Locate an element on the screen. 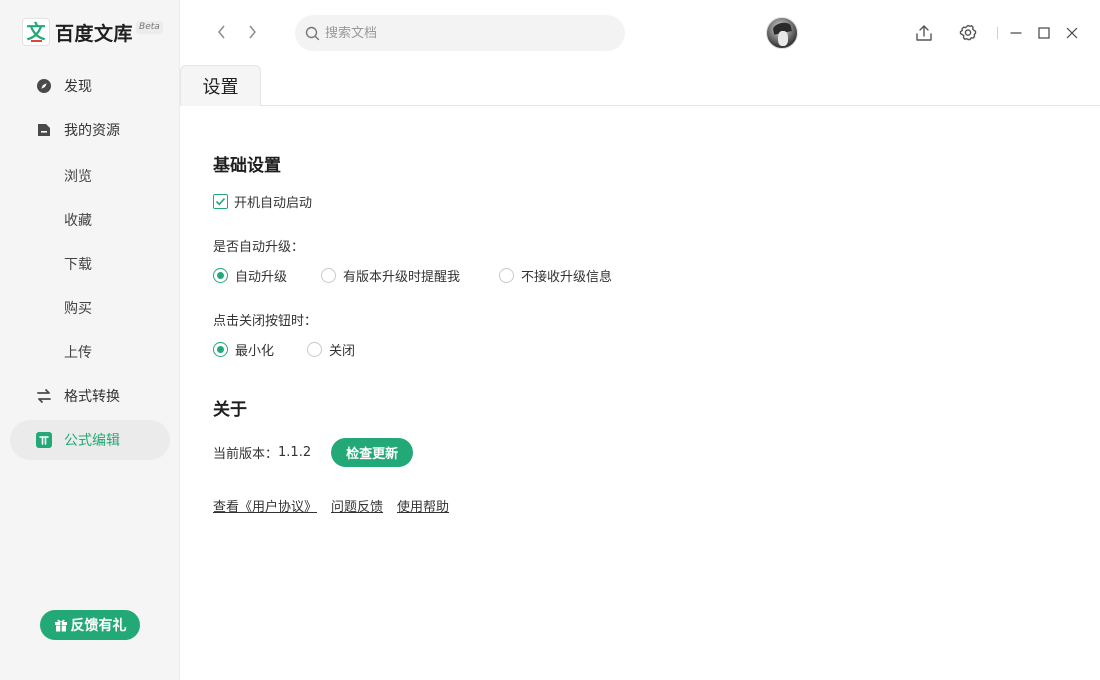  feedback-gift-button: 反馈有礼 is located at coordinates (90, 625).